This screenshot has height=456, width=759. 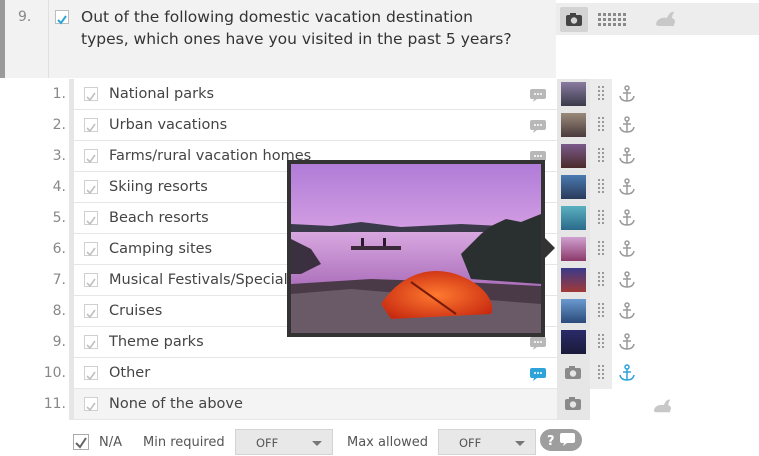 What do you see at coordinates (59, 125) in the screenshot?
I see `option-number: 2.` at bounding box center [59, 125].